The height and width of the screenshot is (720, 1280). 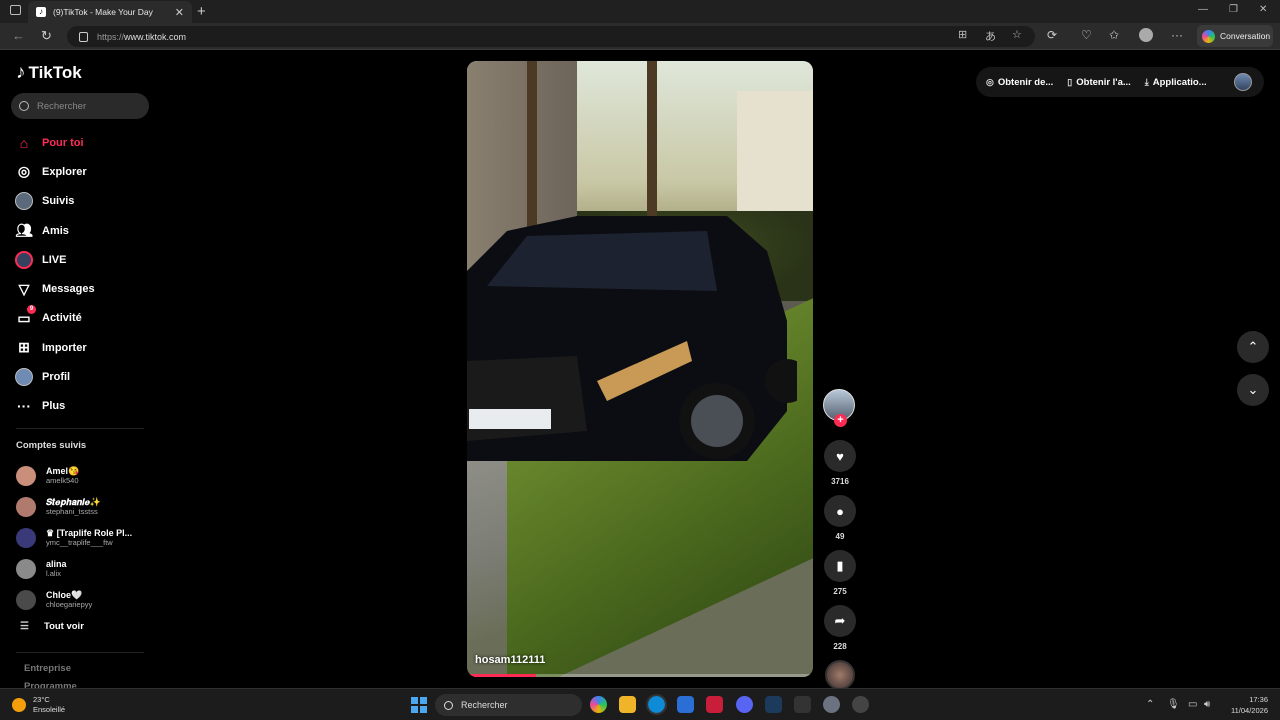 What do you see at coordinates (1245, 36) in the screenshot?
I see `conversation-label: Conversation` at bounding box center [1245, 36].